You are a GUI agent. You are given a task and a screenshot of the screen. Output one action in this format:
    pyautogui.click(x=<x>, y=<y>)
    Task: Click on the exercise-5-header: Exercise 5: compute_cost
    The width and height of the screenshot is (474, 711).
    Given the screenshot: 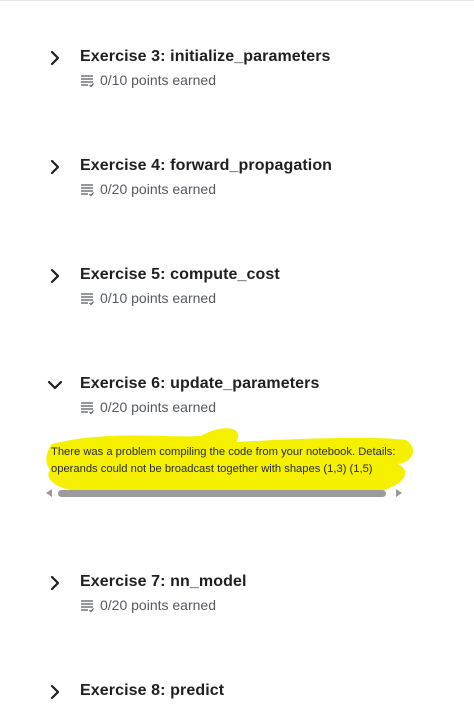 What is the action you would take?
    pyautogui.click(x=237, y=277)
    